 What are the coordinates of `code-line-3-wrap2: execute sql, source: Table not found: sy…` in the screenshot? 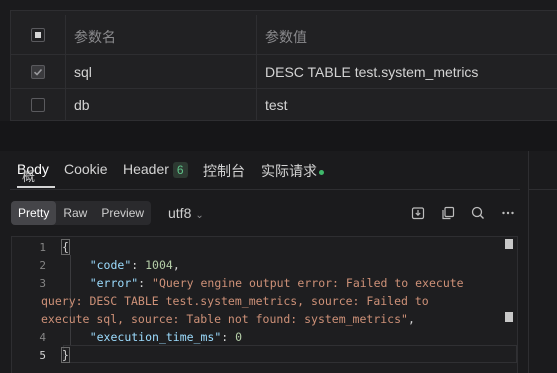 It's located at (228, 319).